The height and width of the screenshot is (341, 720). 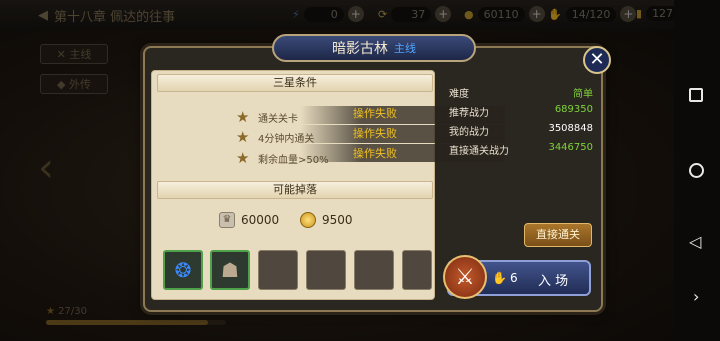 I want to click on blue-gem-item-icon: ❂, so click(x=183, y=270).